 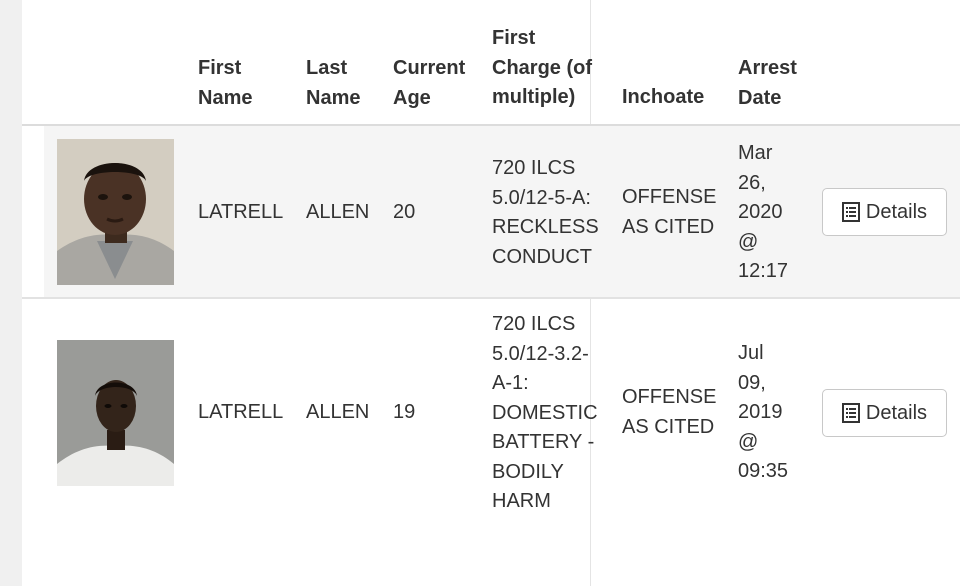 What do you see at coordinates (404, 412) in the screenshot?
I see `cell-age: 19` at bounding box center [404, 412].